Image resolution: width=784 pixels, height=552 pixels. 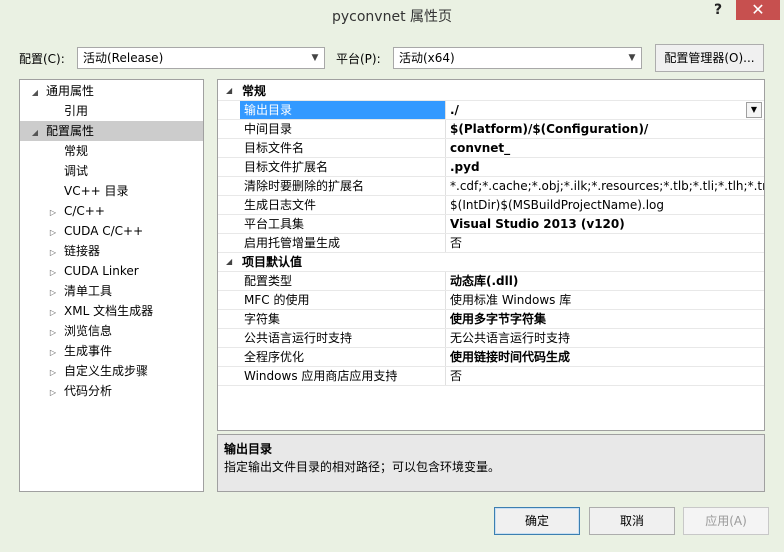 I want to click on config-dropdown: 活动(Release) ▼, so click(x=201, y=58).